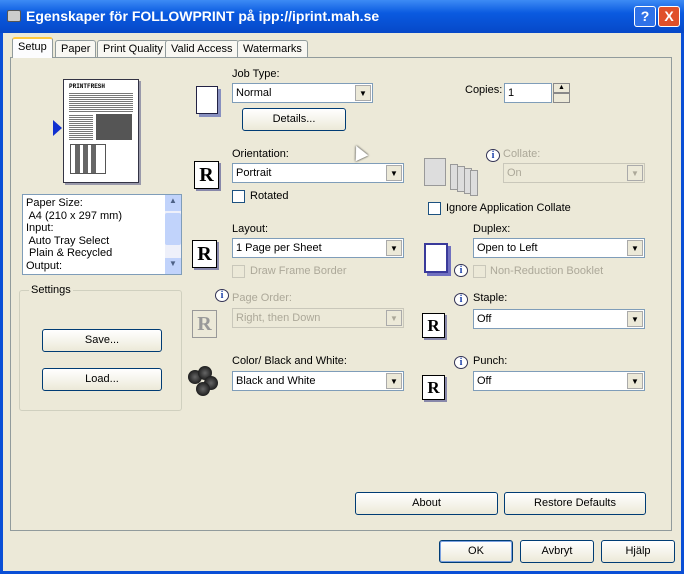 The width and height of the screenshot is (684, 574). Describe the element at coordinates (88, 159) in the screenshot. I see `preview-chart` at that location.